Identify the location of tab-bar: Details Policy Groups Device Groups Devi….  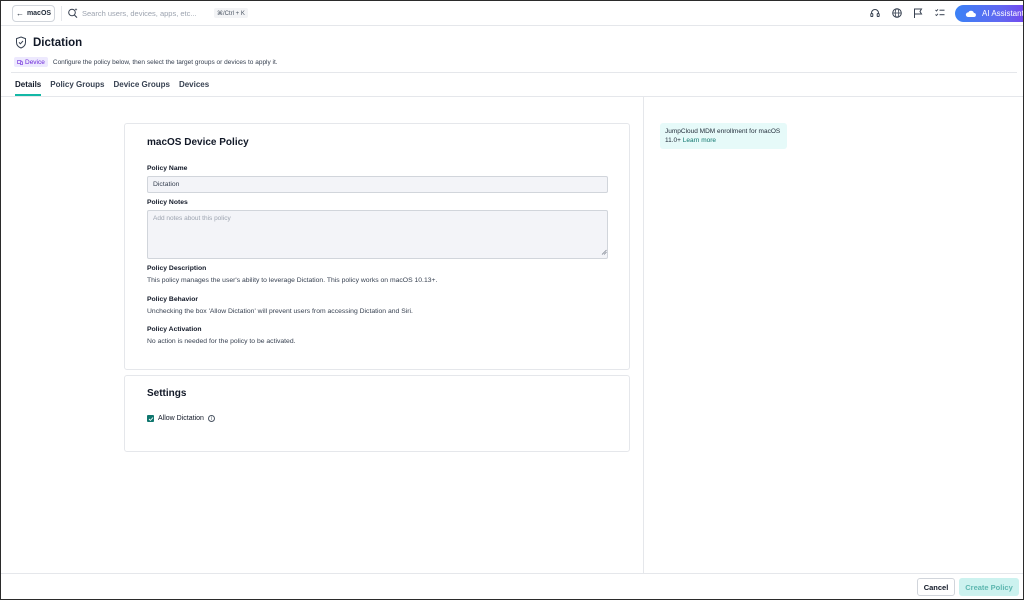
(112, 88).